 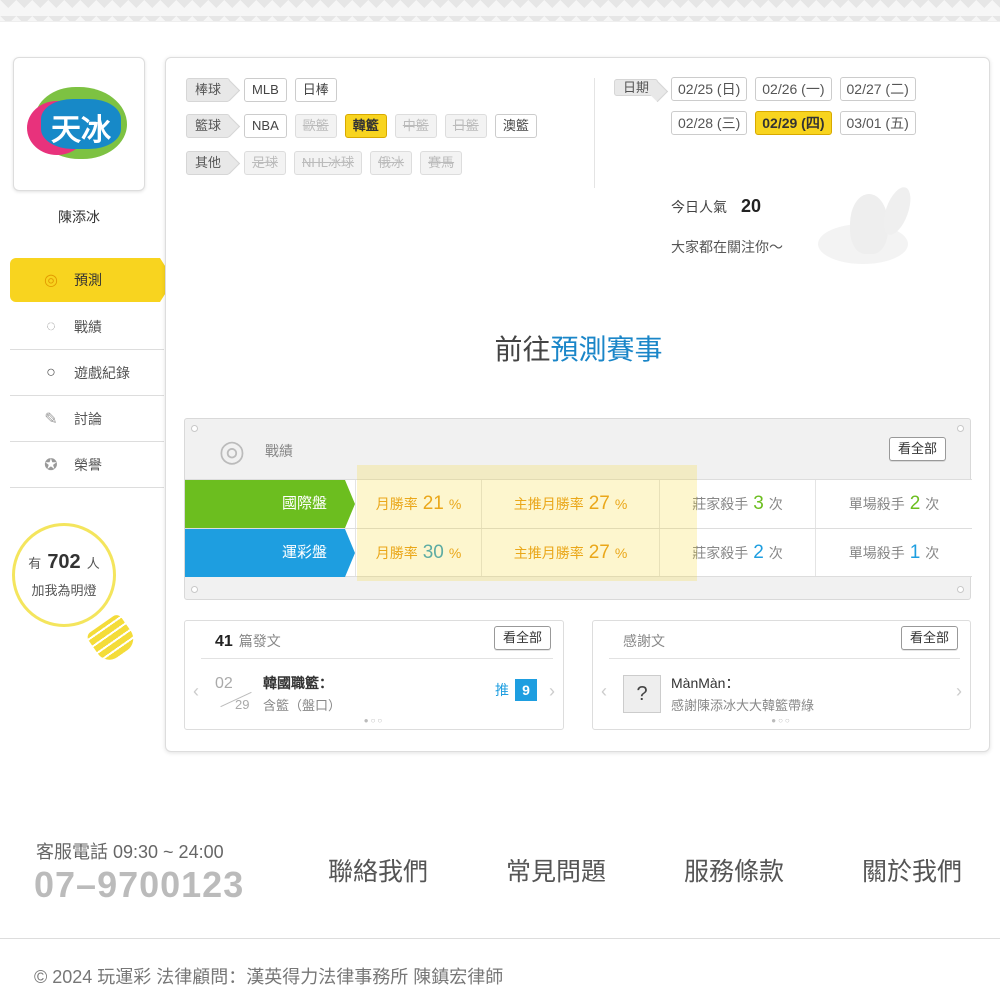 I want to click on profile-logo: 天冰, so click(x=79, y=124).